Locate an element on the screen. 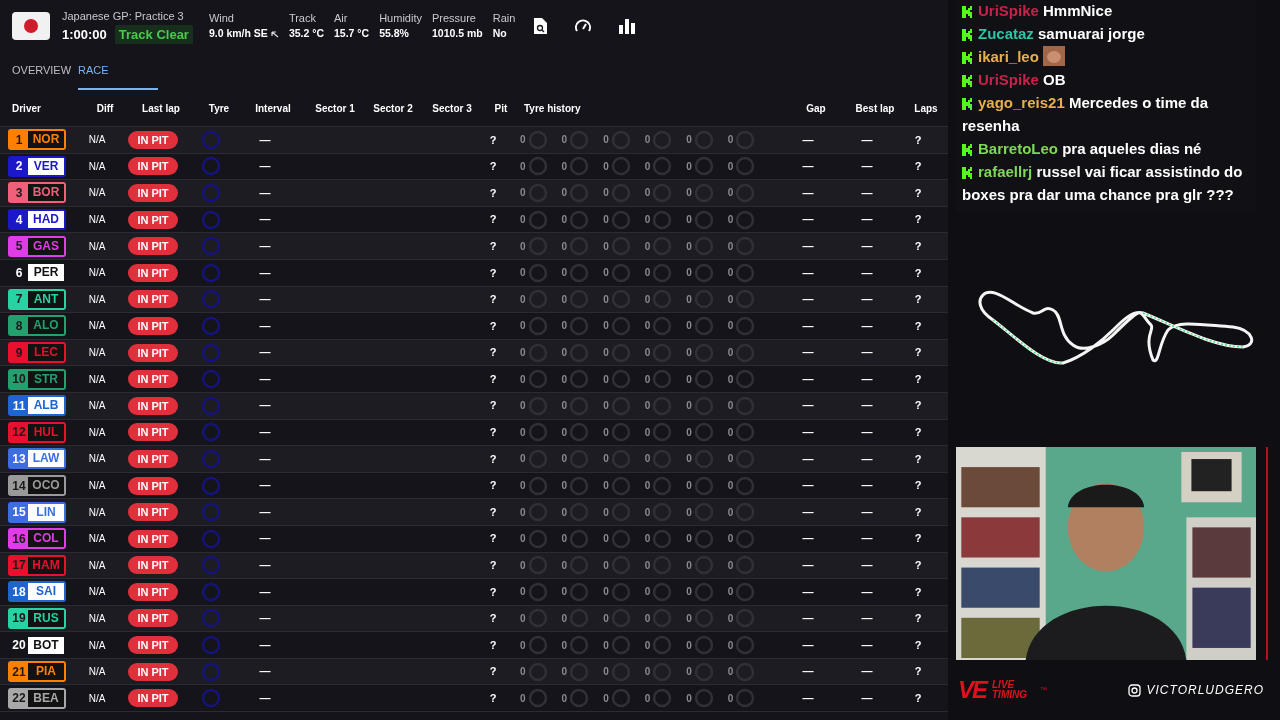  driver-badge: 19 RUS is located at coordinates (37, 618).